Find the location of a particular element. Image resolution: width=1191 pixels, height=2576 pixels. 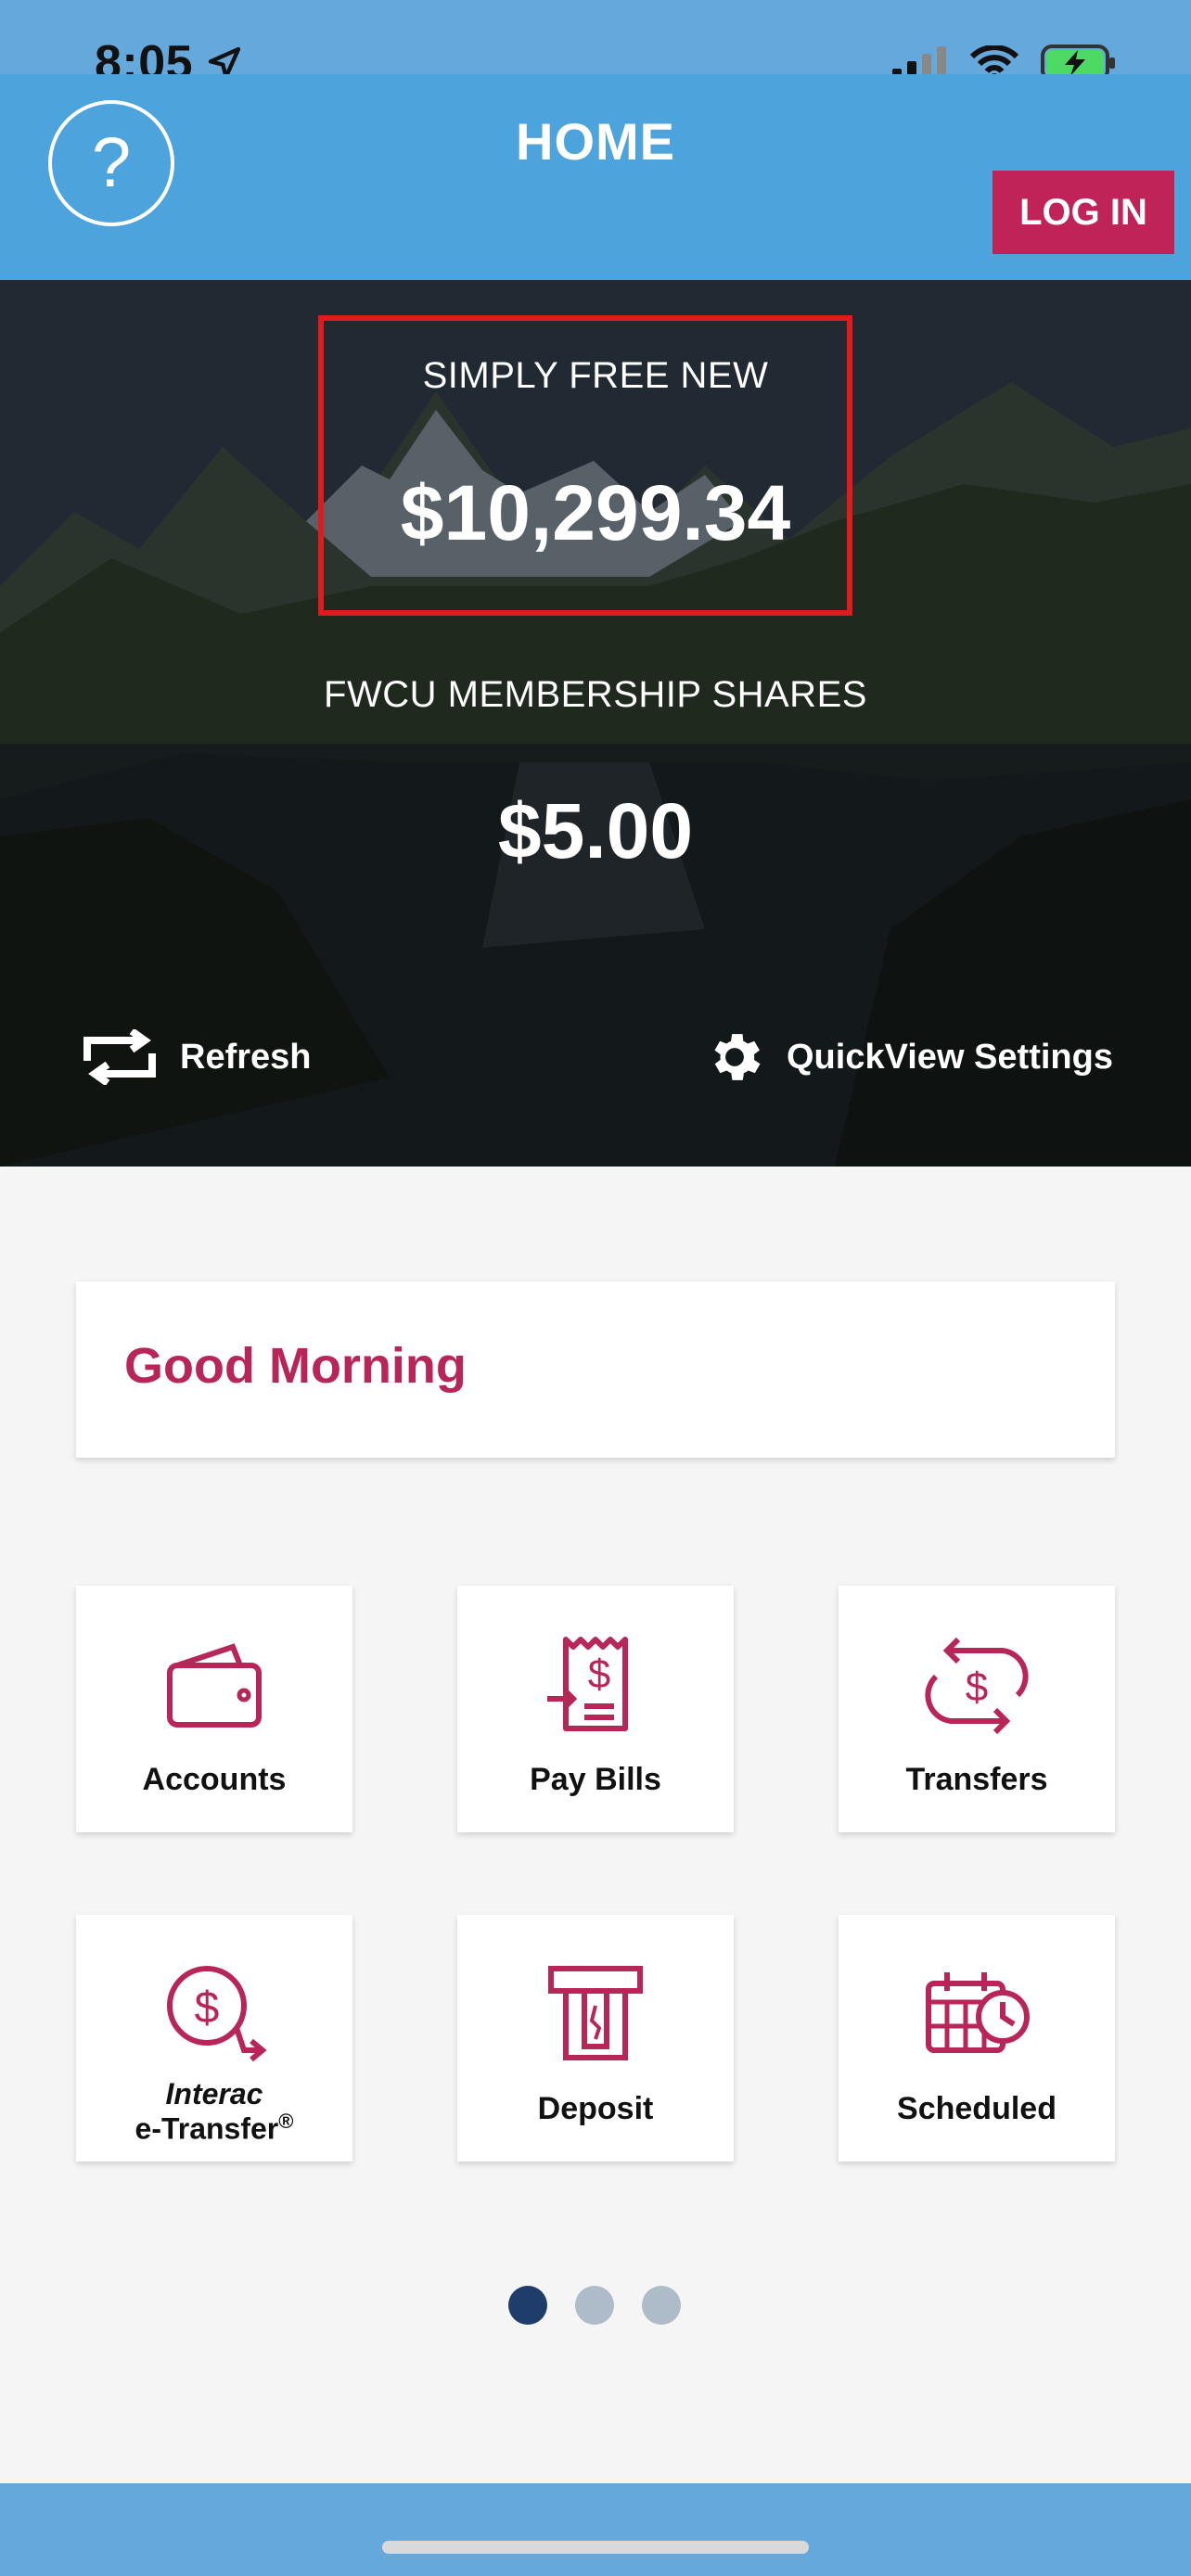

tile-pay-bills: $ Pay Bills is located at coordinates (595, 1709).